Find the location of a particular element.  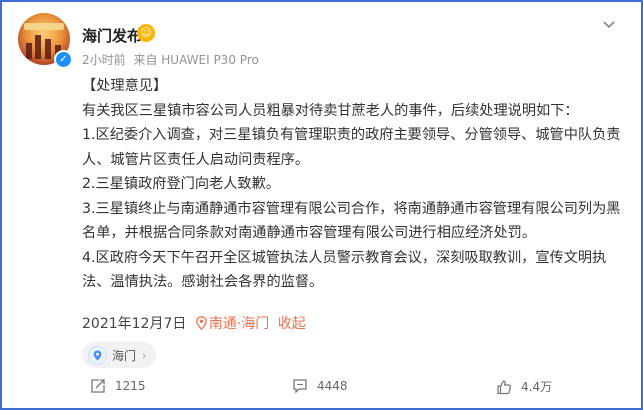

location-link: 南通·海门 is located at coordinates (232, 324).